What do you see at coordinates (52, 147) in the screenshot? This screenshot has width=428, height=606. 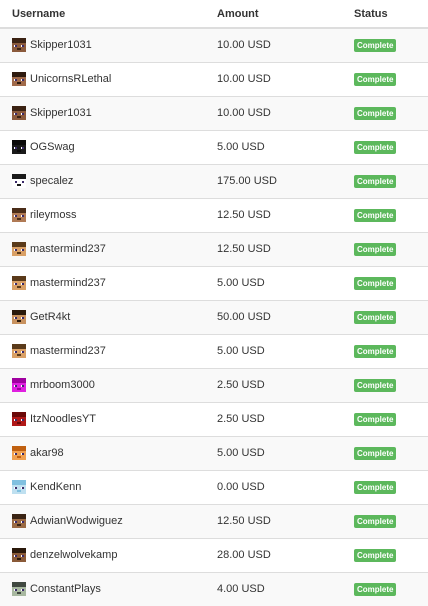 I see `username-text: OGSwag` at bounding box center [52, 147].